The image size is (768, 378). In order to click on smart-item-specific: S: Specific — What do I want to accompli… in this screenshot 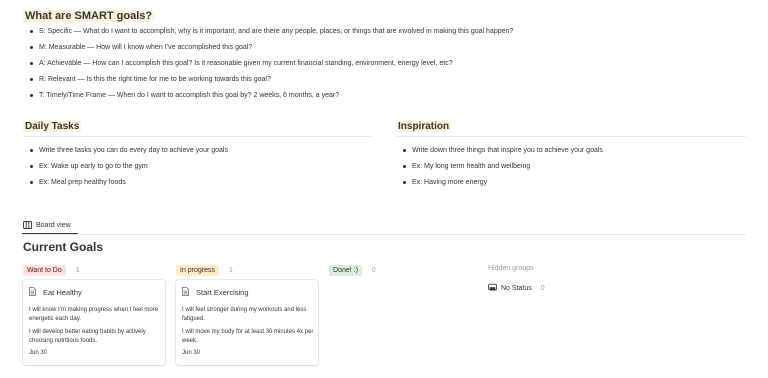, I will do `click(270, 35)`.